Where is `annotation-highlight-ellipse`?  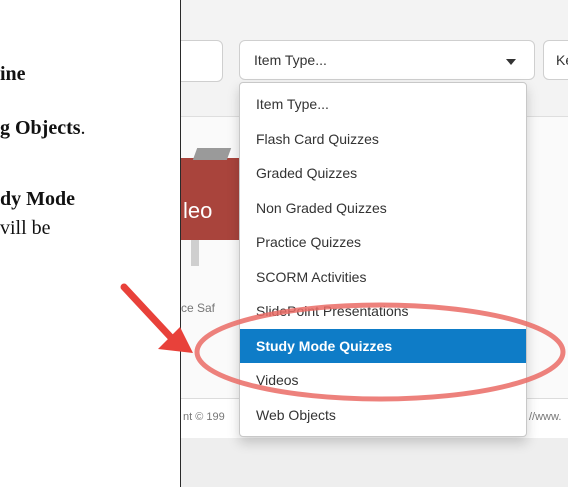 annotation-highlight-ellipse is located at coordinates (380, 352).